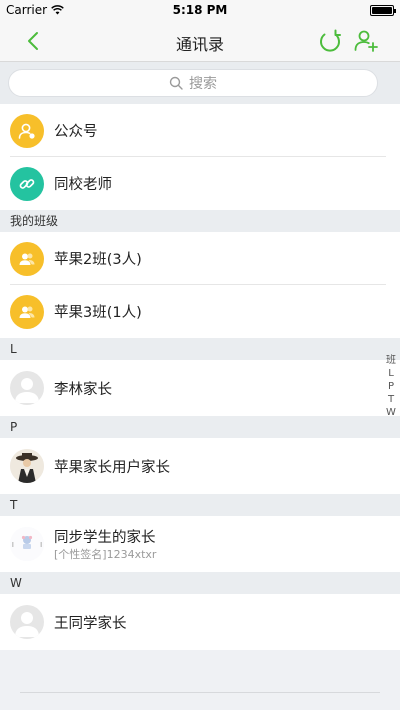 This screenshot has height=710, width=400. I want to click on contact-name: 同步学生的家长, so click(105, 538).